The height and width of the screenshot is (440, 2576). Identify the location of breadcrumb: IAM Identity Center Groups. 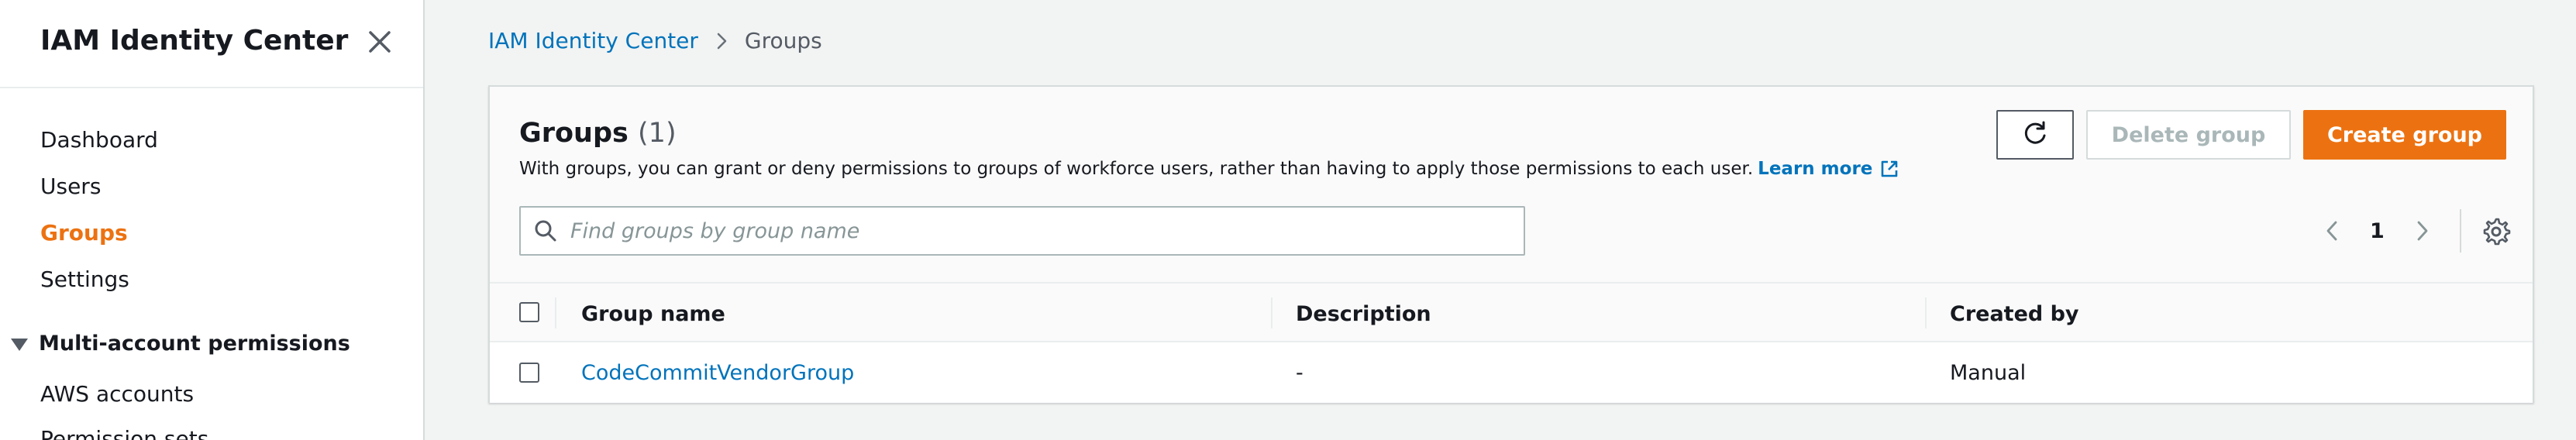
(655, 40).